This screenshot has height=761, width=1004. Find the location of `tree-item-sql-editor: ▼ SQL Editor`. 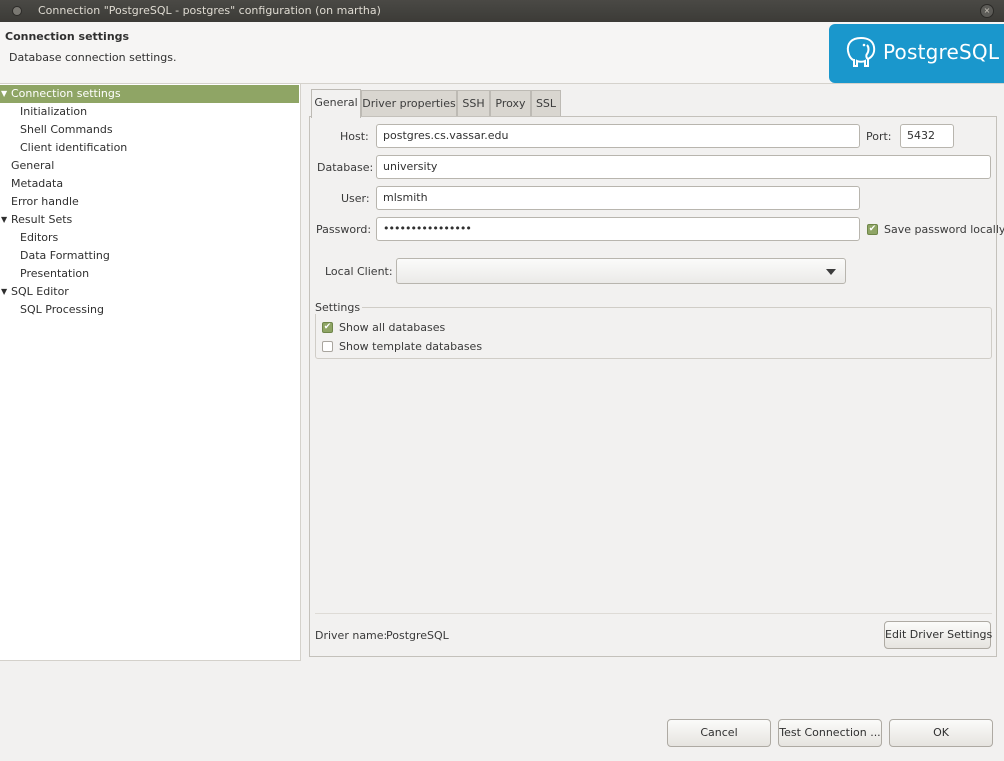

tree-item-sql-editor: ▼ SQL Editor is located at coordinates (149, 292).